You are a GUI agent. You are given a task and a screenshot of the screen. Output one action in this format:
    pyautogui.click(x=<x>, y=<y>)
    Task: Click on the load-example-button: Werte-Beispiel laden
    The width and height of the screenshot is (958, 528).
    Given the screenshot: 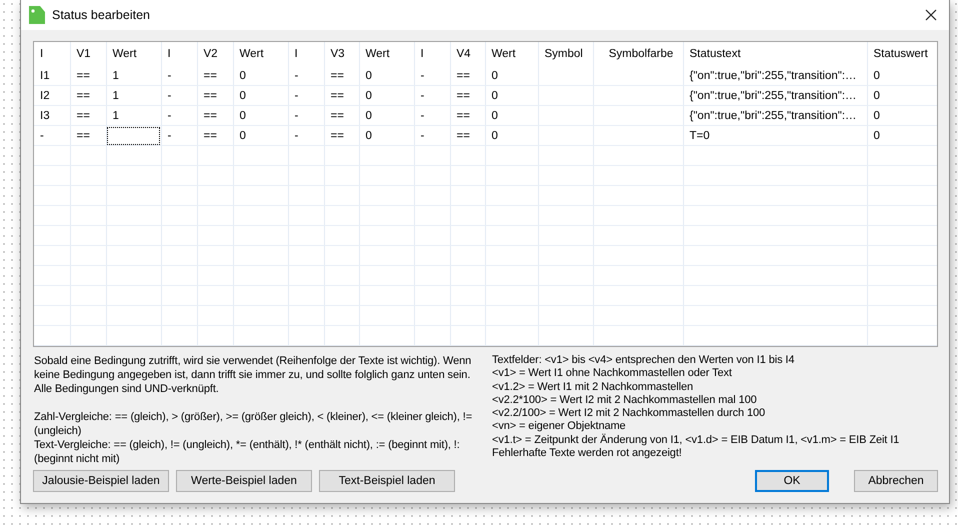 What is the action you would take?
    pyautogui.click(x=244, y=481)
    